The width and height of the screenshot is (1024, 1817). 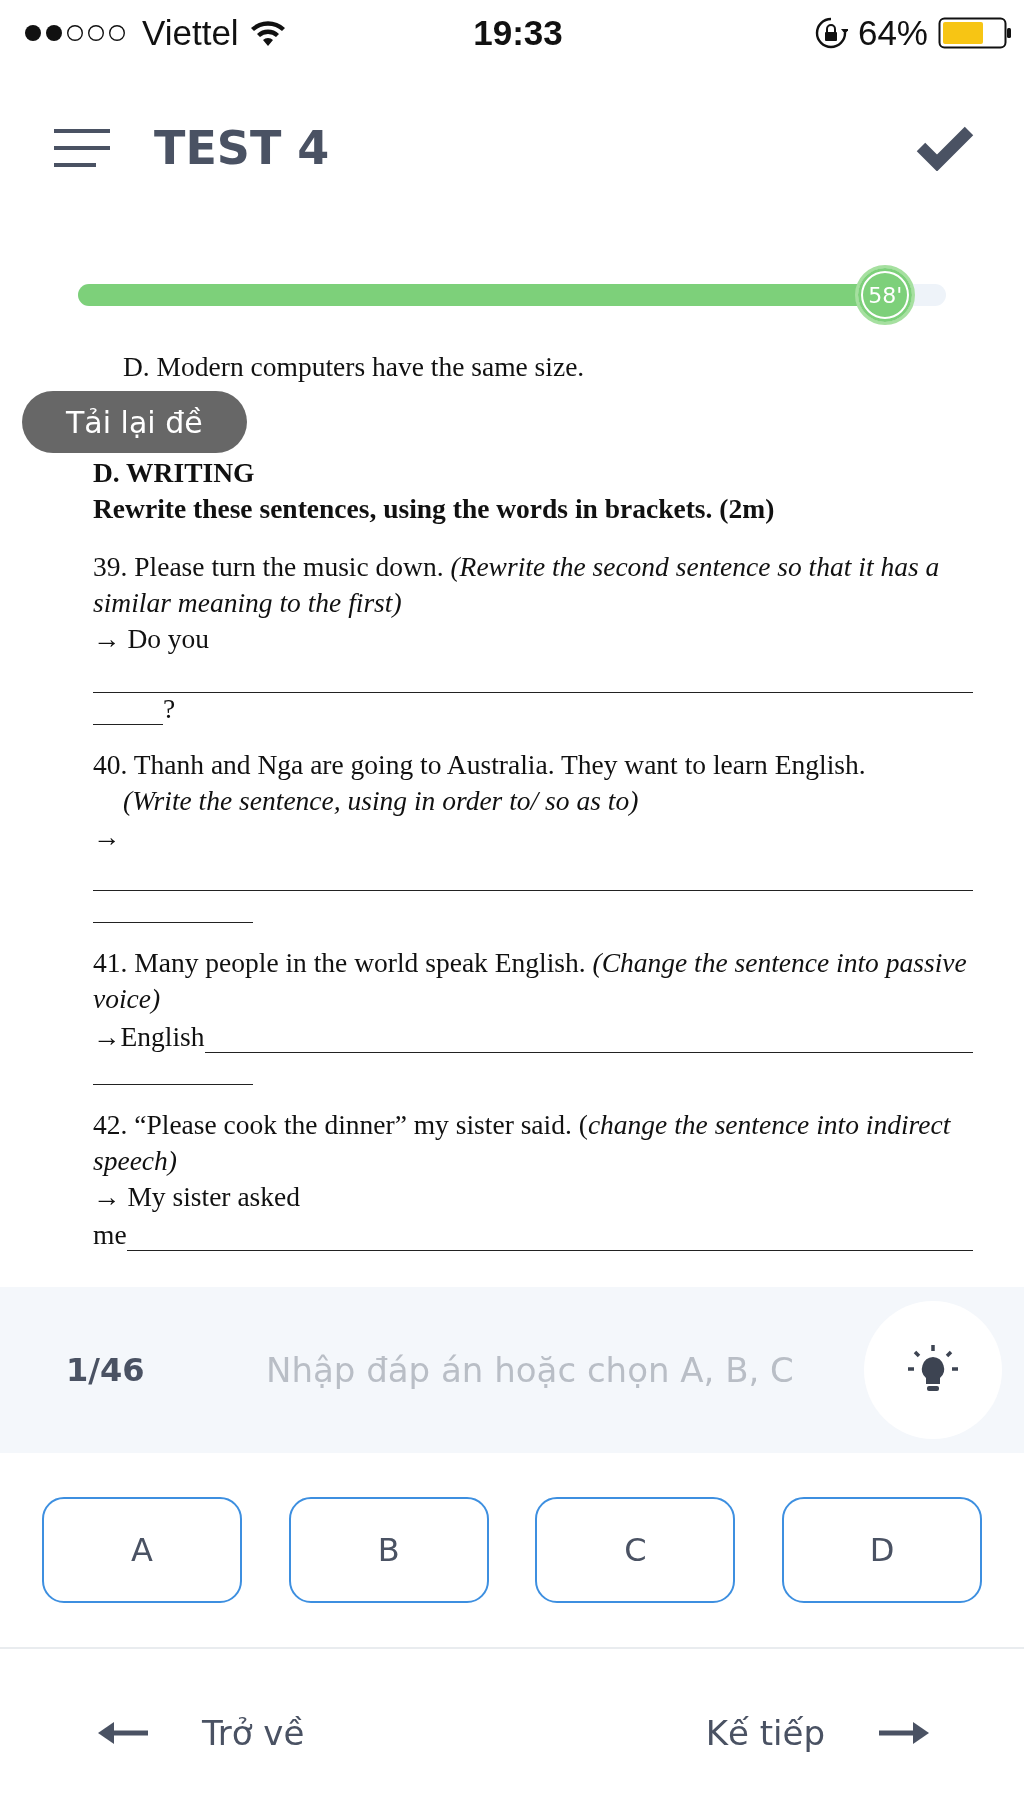 What do you see at coordinates (110, 1235) in the screenshot?
I see `answer-prefix: me` at bounding box center [110, 1235].